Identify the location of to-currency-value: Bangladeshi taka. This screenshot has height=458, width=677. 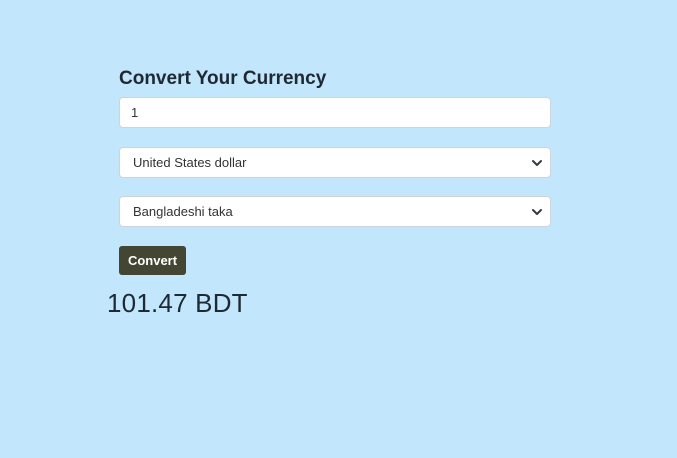
(183, 211).